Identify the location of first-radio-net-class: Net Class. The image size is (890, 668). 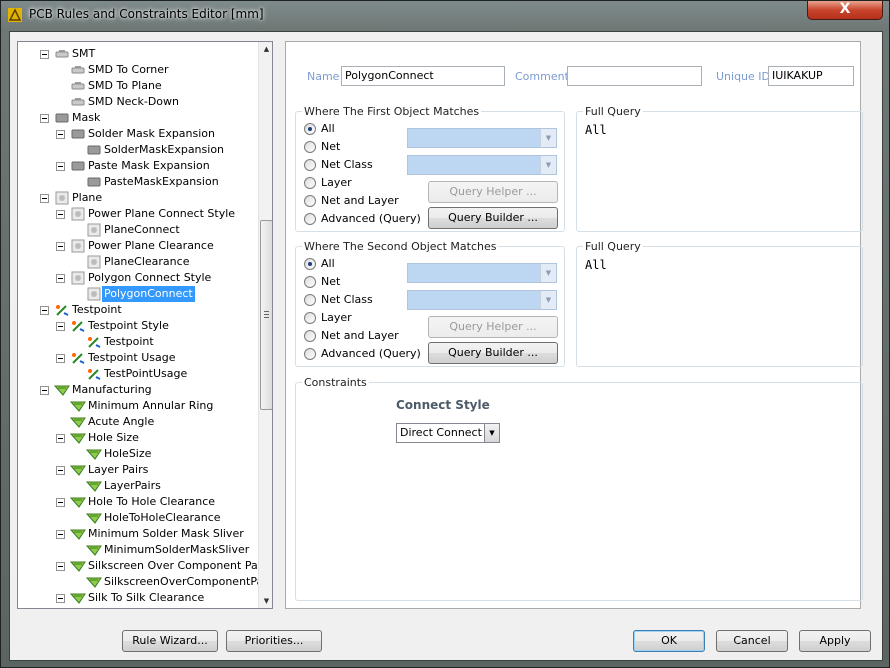
(354, 165).